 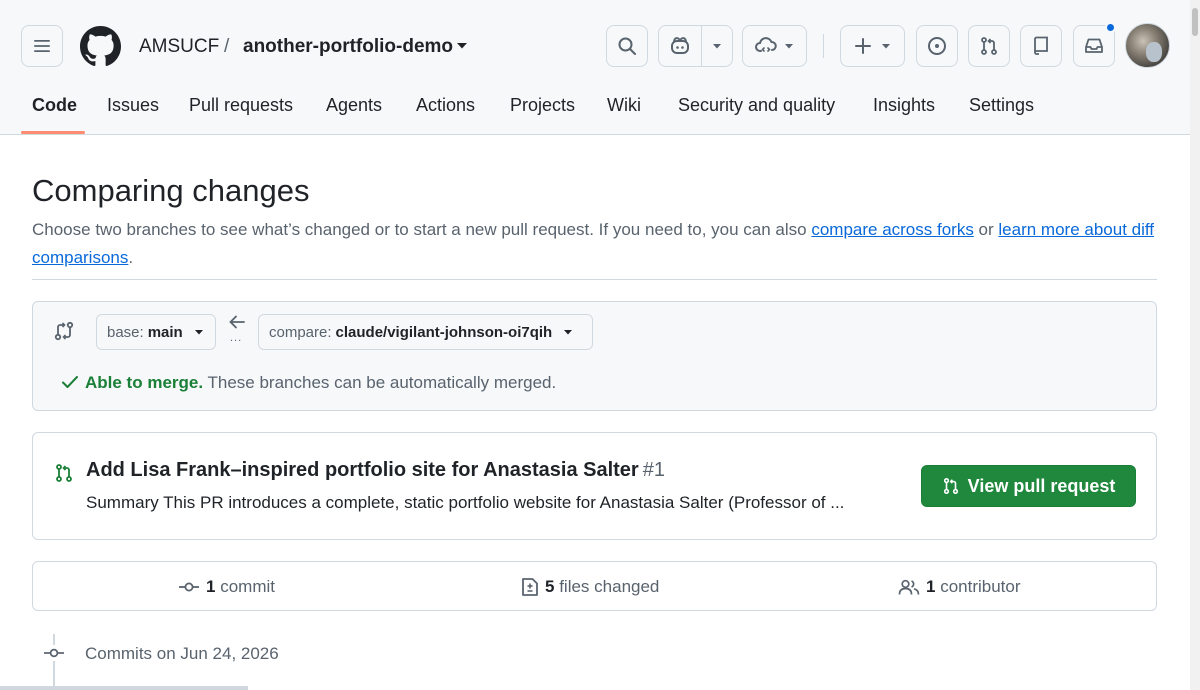 What do you see at coordinates (354, 105) in the screenshot?
I see `tab-agents: Agents` at bounding box center [354, 105].